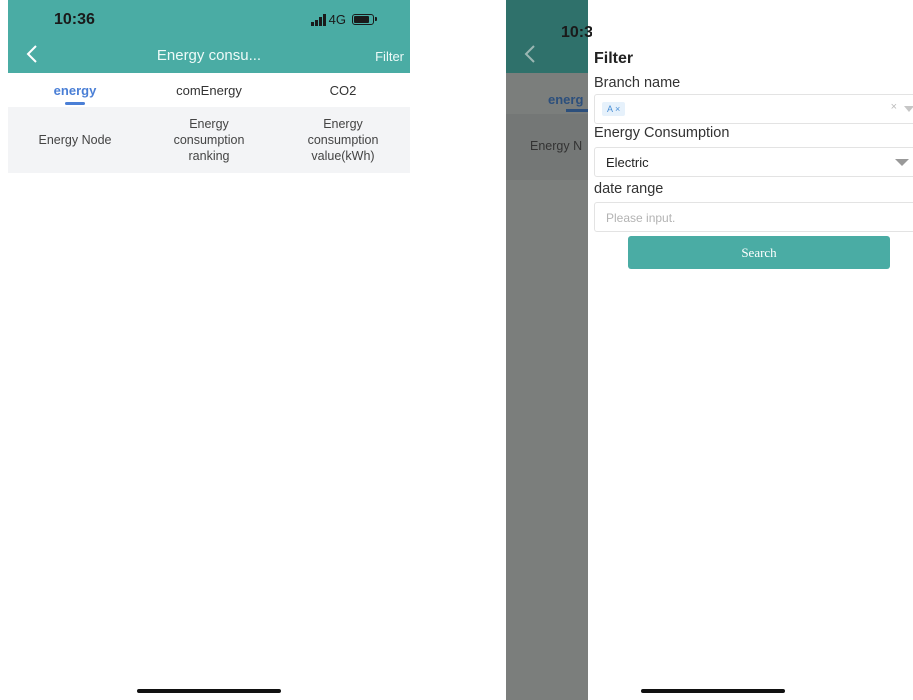 Image resolution: width=913 pixels, height=700 pixels. Describe the element at coordinates (641, 218) in the screenshot. I see `date-range-placeholder: Please input.` at that location.